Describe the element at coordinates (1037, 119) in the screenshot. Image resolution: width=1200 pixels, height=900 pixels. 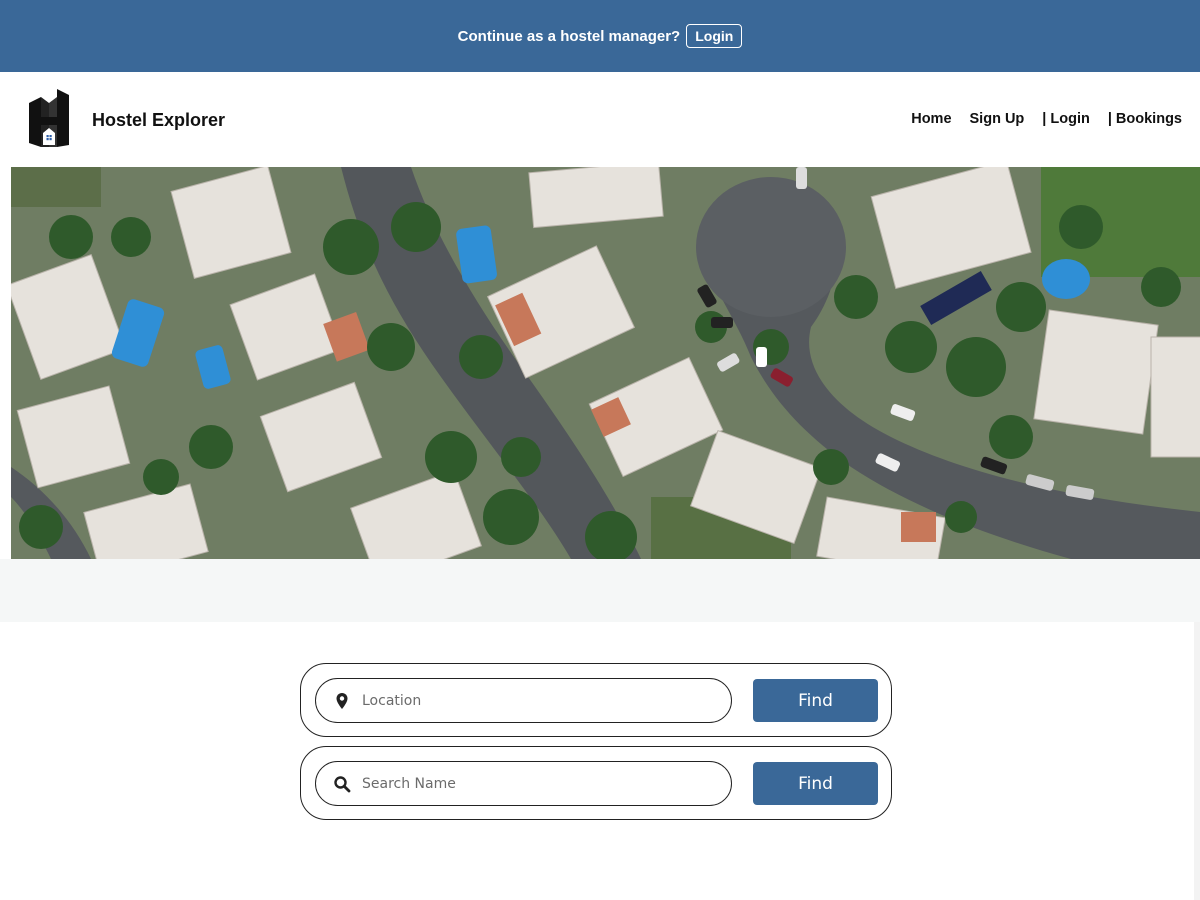
I see `nav-links: Home Sign Up | Login | Bookings` at that location.